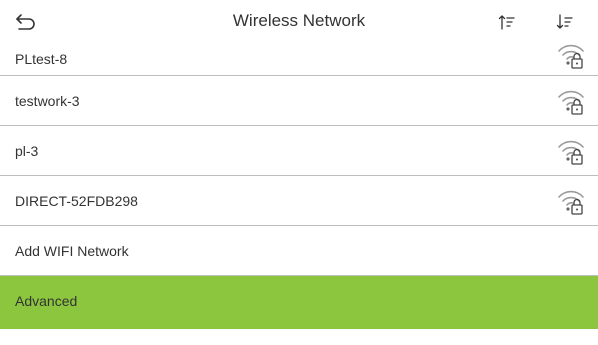  I want to click on add-wifi-network-item: Add WIFI Network, so click(299, 251).